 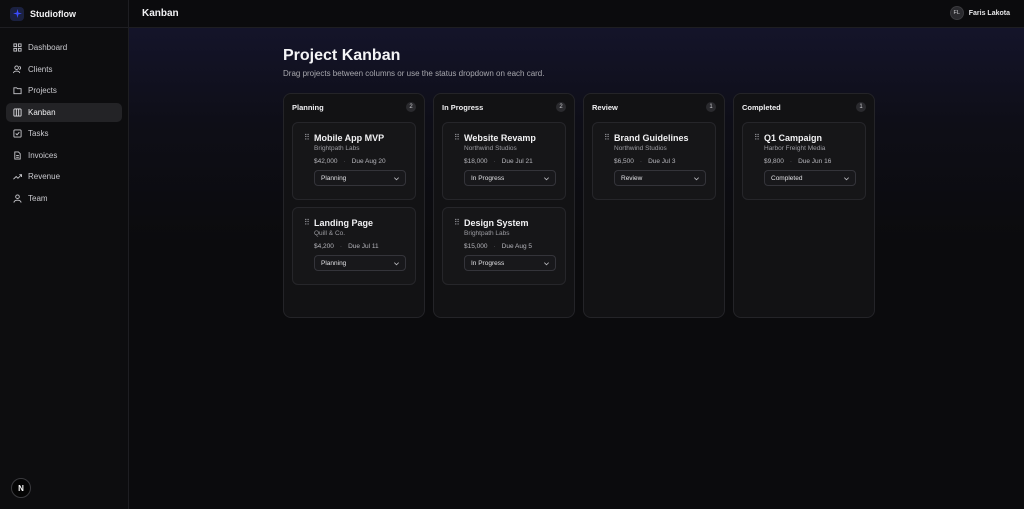 I want to click on column-title: Planning, so click(x=308, y=107).